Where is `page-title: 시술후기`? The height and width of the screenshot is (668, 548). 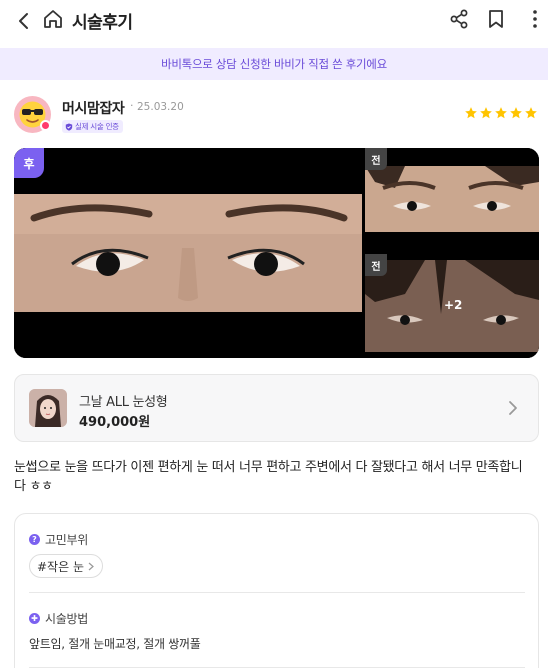
page-title: 시술후기 is located at coordinates (102, 23).